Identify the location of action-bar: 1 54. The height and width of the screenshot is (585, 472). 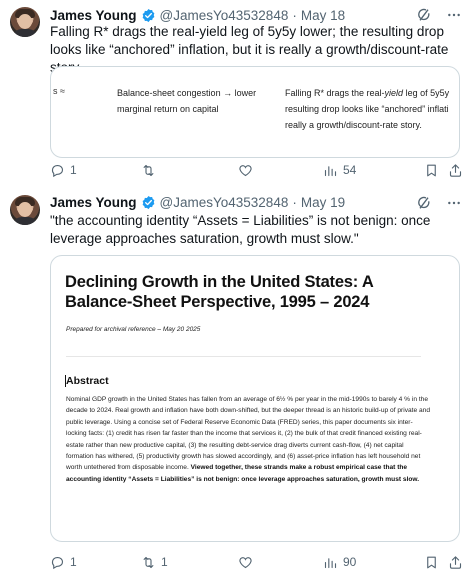
(257, 170).